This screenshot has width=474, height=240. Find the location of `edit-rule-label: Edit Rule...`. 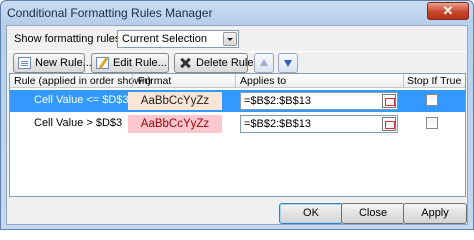

edit-rule-label: Edit Rule... is located at coordinates (140, 63).